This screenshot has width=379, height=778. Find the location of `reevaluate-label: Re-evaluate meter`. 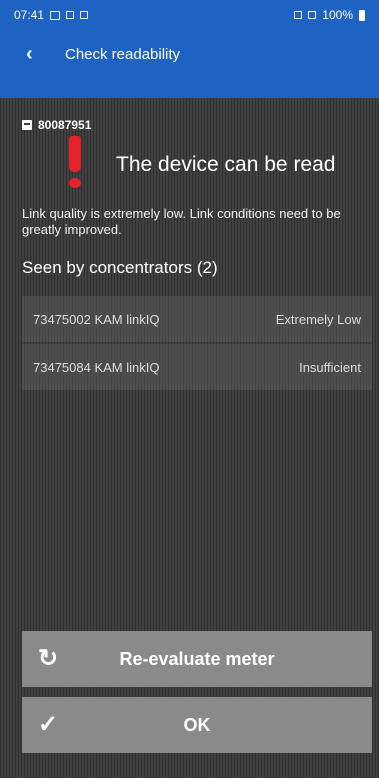

reevaluate-label: Re-evaluate meter is located at coordinates (197, 658).